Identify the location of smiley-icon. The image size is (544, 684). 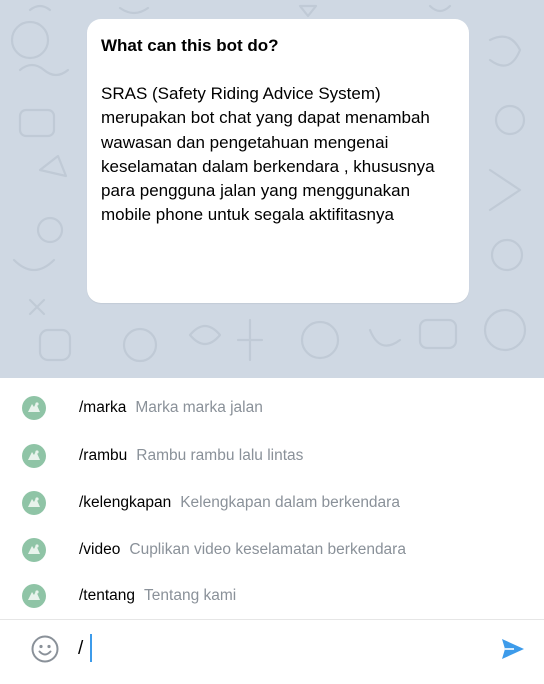
(45, 649).